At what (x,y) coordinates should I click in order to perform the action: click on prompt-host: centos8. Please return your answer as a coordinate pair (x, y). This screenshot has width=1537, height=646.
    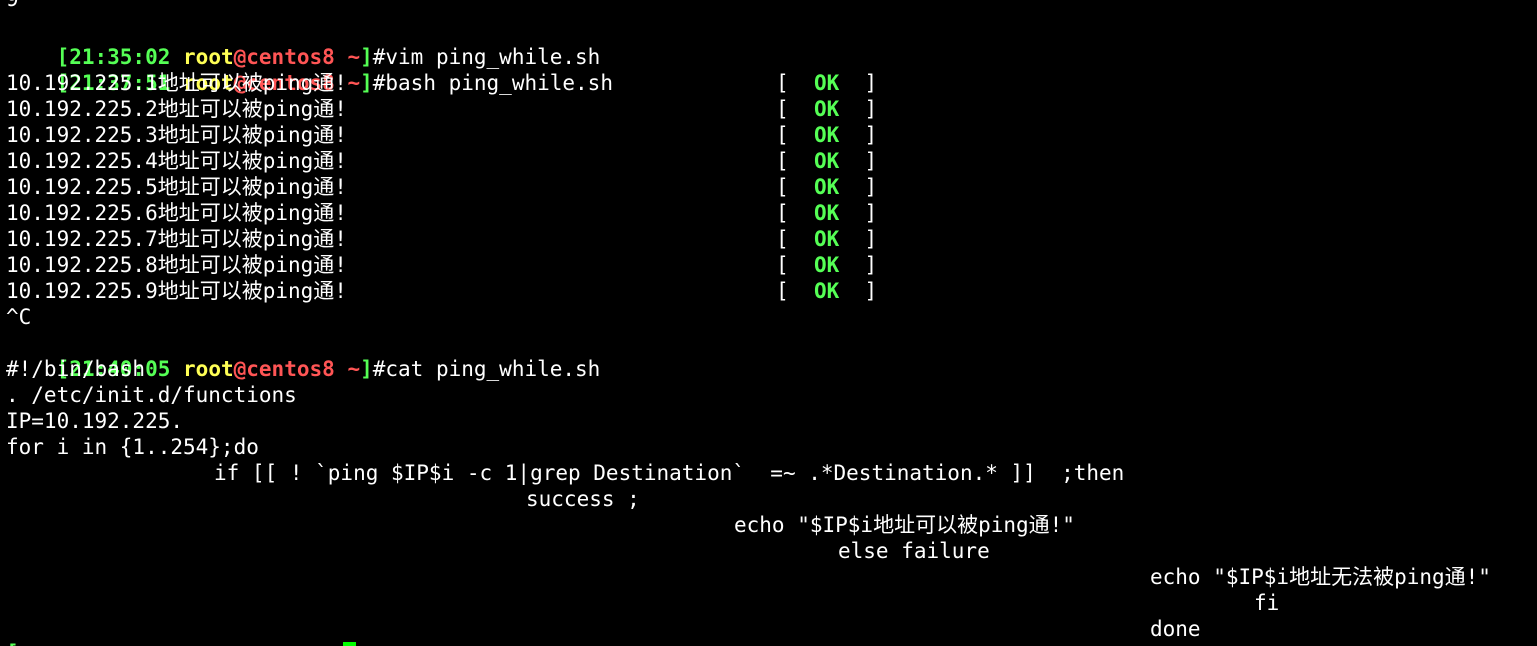
    Looking at the image, I should click on (290, 369).